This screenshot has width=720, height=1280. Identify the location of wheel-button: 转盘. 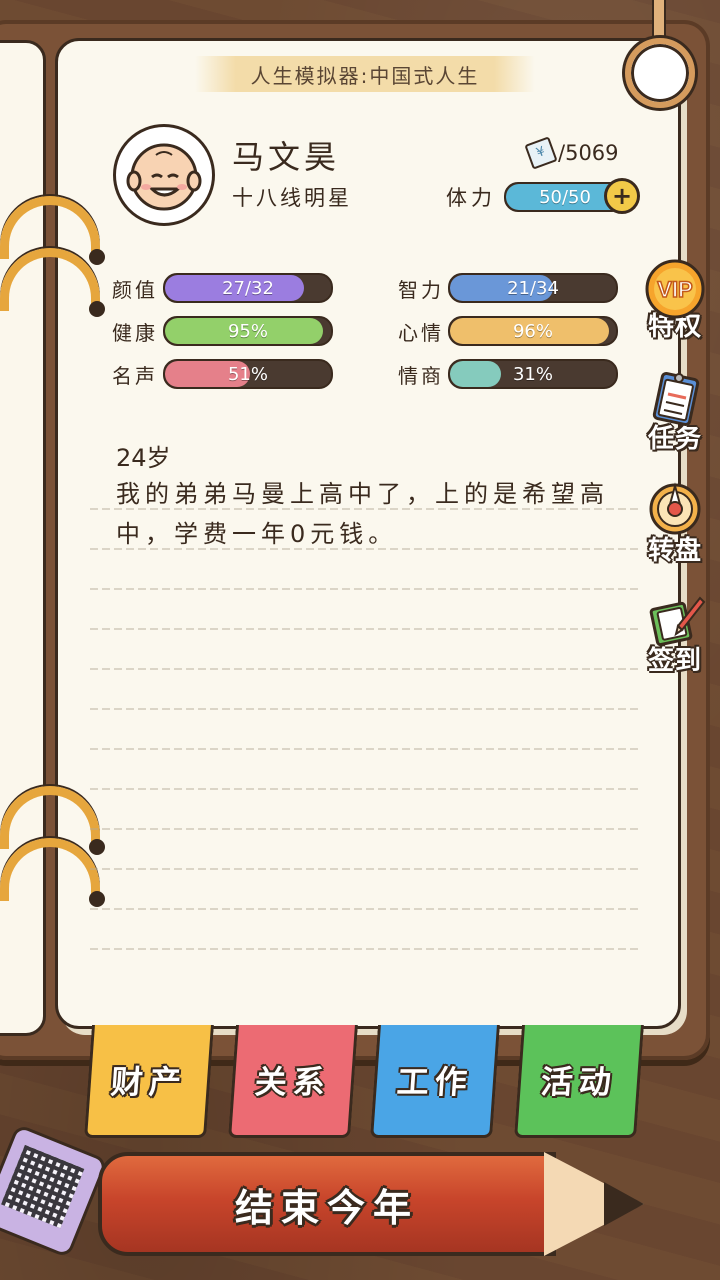
(675, 524).